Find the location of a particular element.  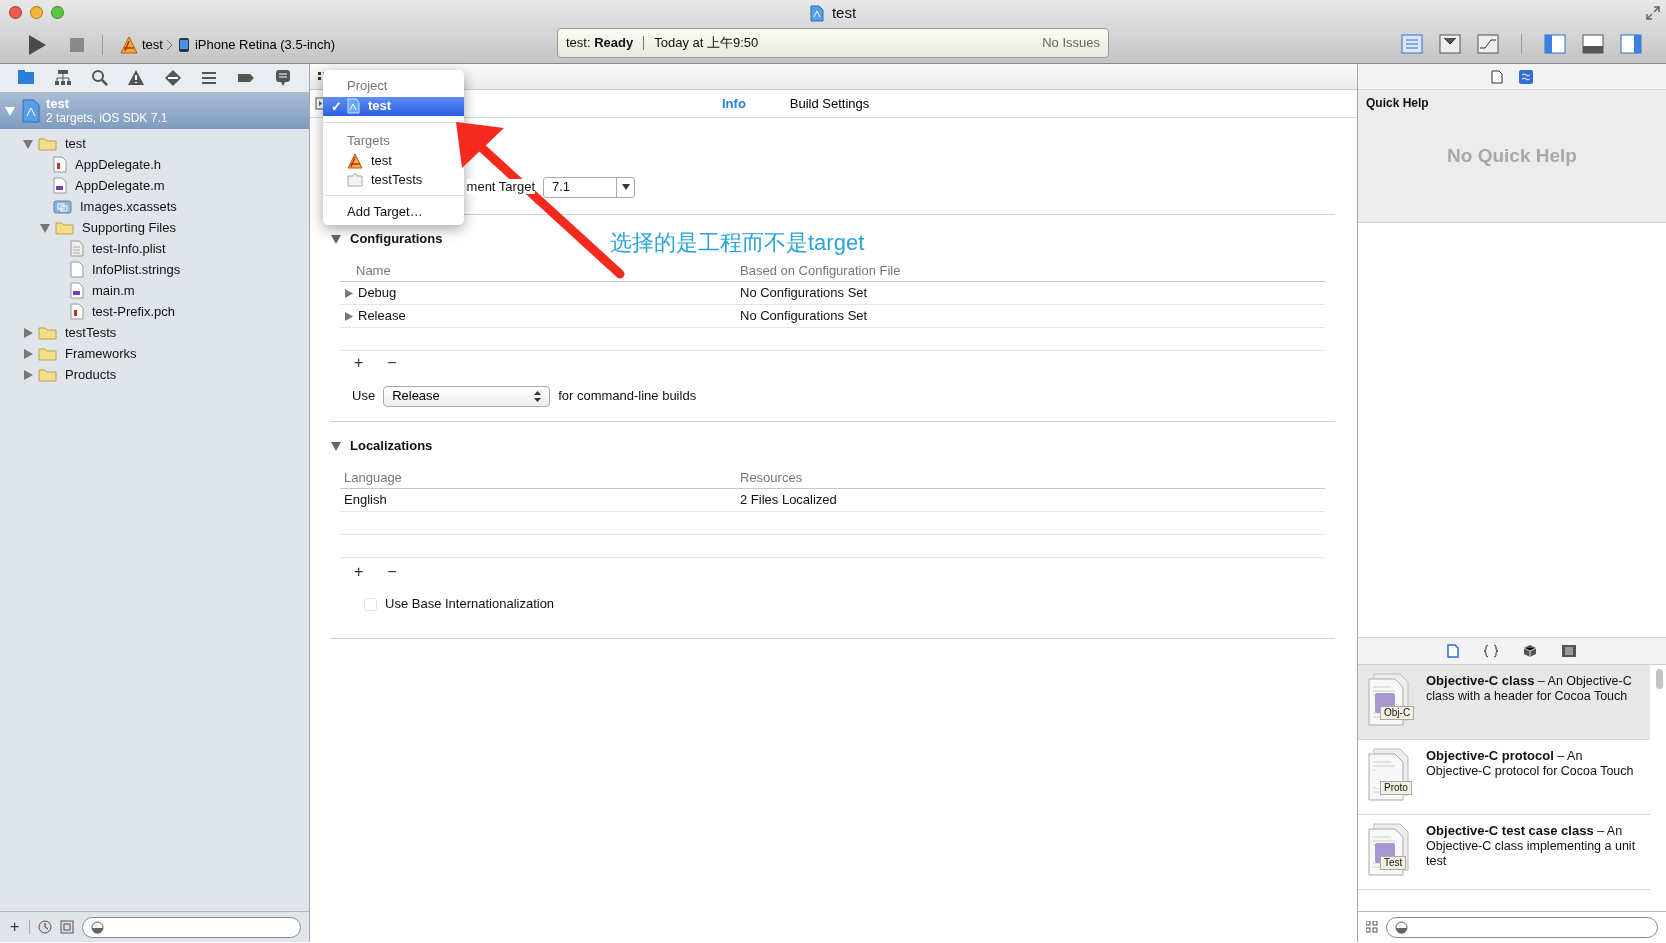

editor-tab: Build Settings is located at coordinates (829, 103).